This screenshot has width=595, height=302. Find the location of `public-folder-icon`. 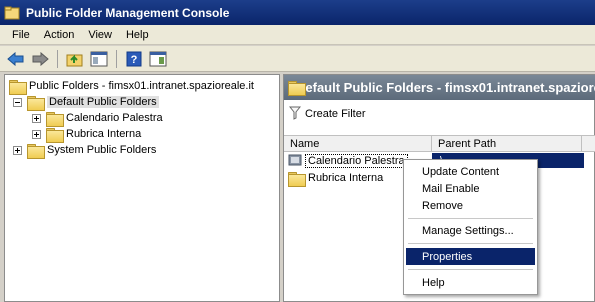

public-folder-icon is located at coordinates (295, 161).